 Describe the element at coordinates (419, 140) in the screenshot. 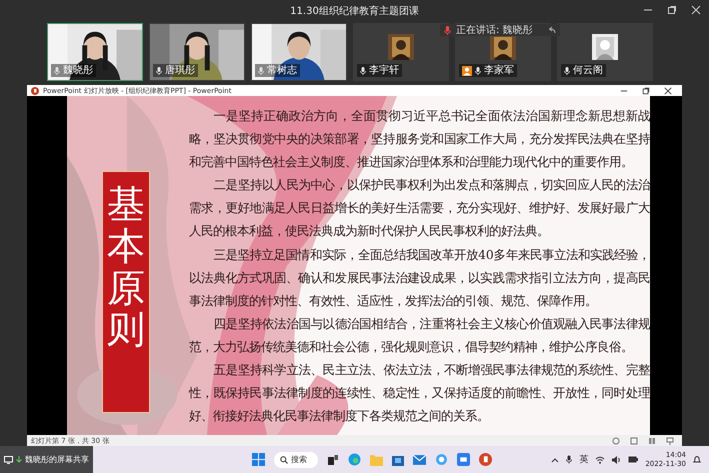

I see `slide-paragraph: 一是坚持正确政治方向，全面贯彻习近平总书记全面依法治国新理念新思想新战略，坚决贯彻党中央的决策部署，坚持服务党和国家工作大局，充分发挥民法典在坚持和完善中国特色社会主义制度、推进国家治理体系和治理能力现代化中的重要作用。` at that location.